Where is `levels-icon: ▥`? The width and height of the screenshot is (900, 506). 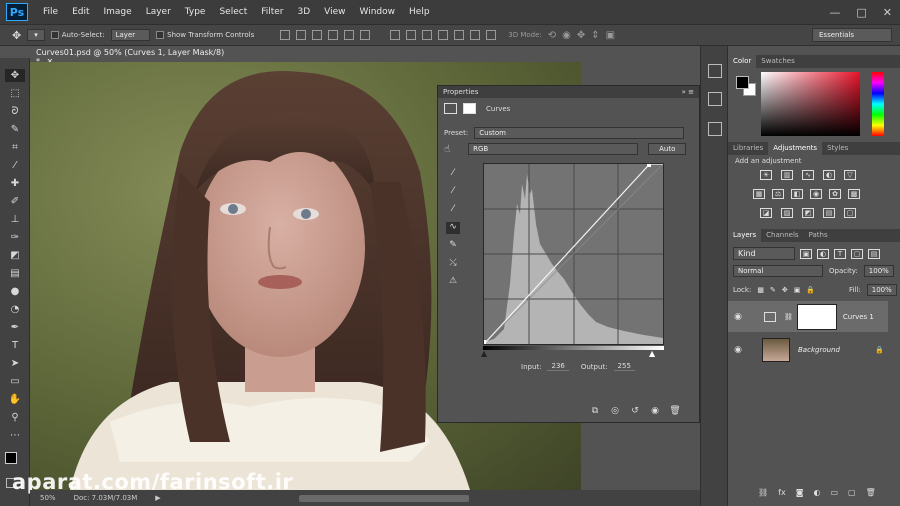 levels-icon: ▥ is located at coordinates (787, 175).